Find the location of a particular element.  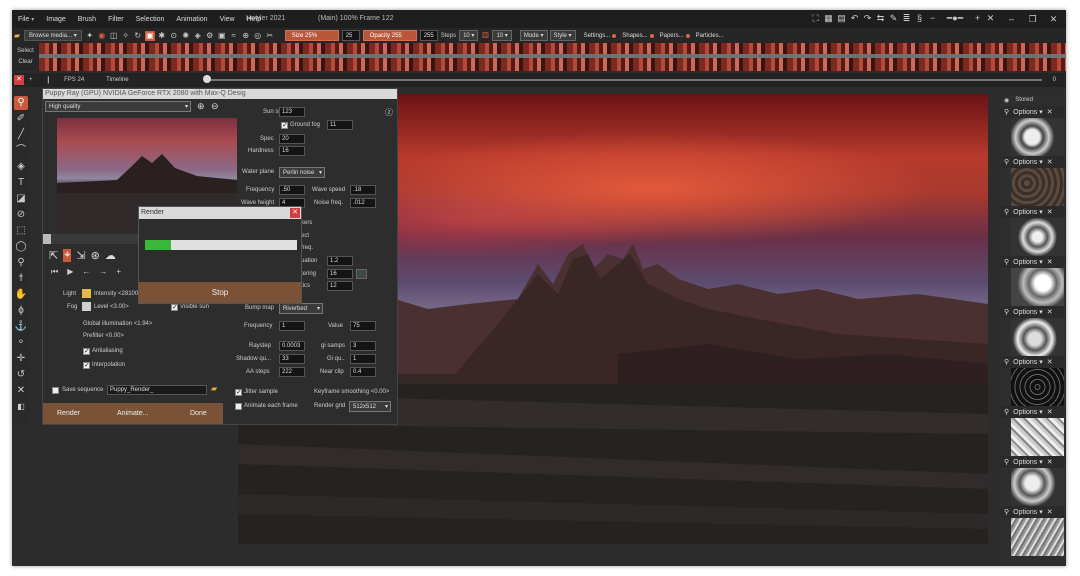

smudge-tool-icon: ϕ is located at coordinates (21, 311).